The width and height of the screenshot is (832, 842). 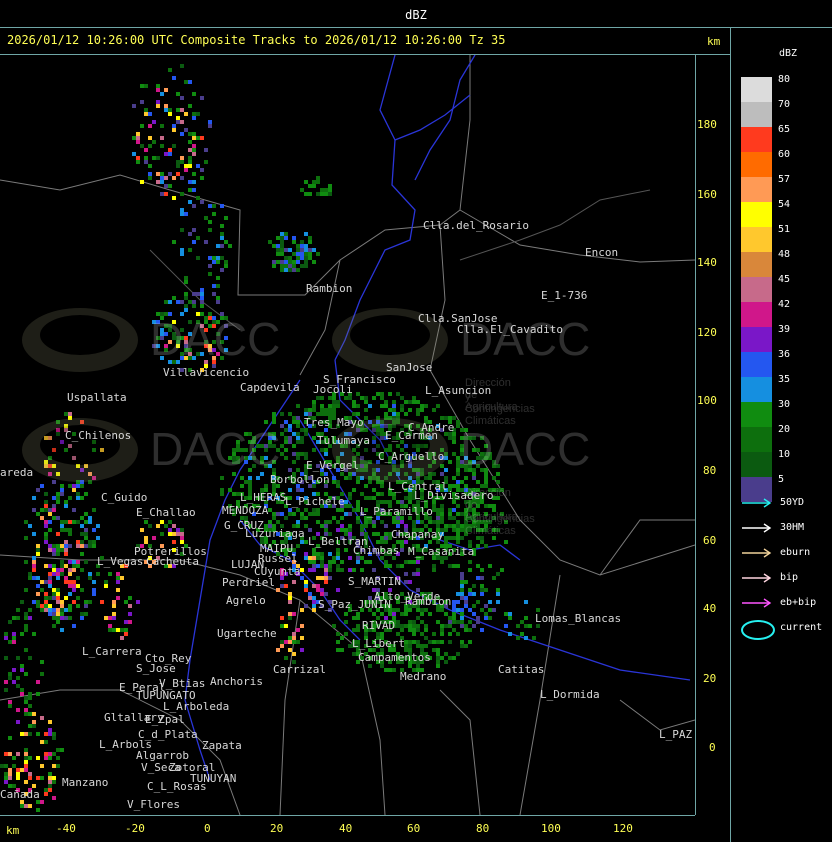 I want to click on svg-text: DACC, so click(x=215, y=449).